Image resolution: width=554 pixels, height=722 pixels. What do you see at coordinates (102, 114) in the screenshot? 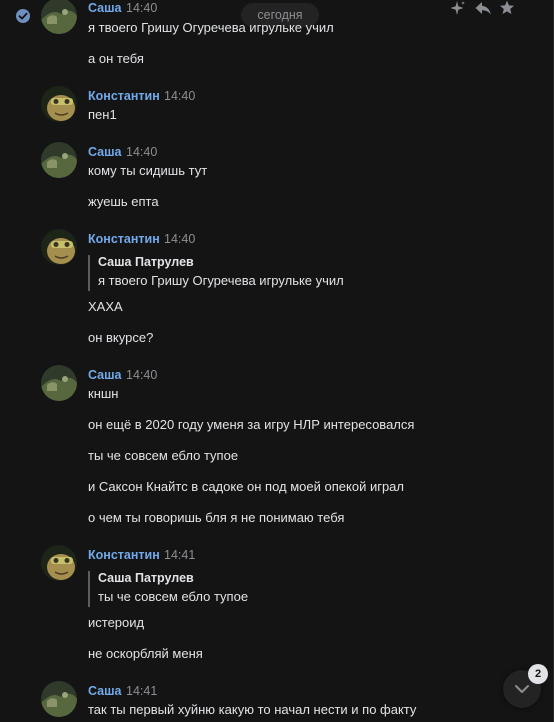
I see `message-text: пен1` at bounding box center [102, 114].